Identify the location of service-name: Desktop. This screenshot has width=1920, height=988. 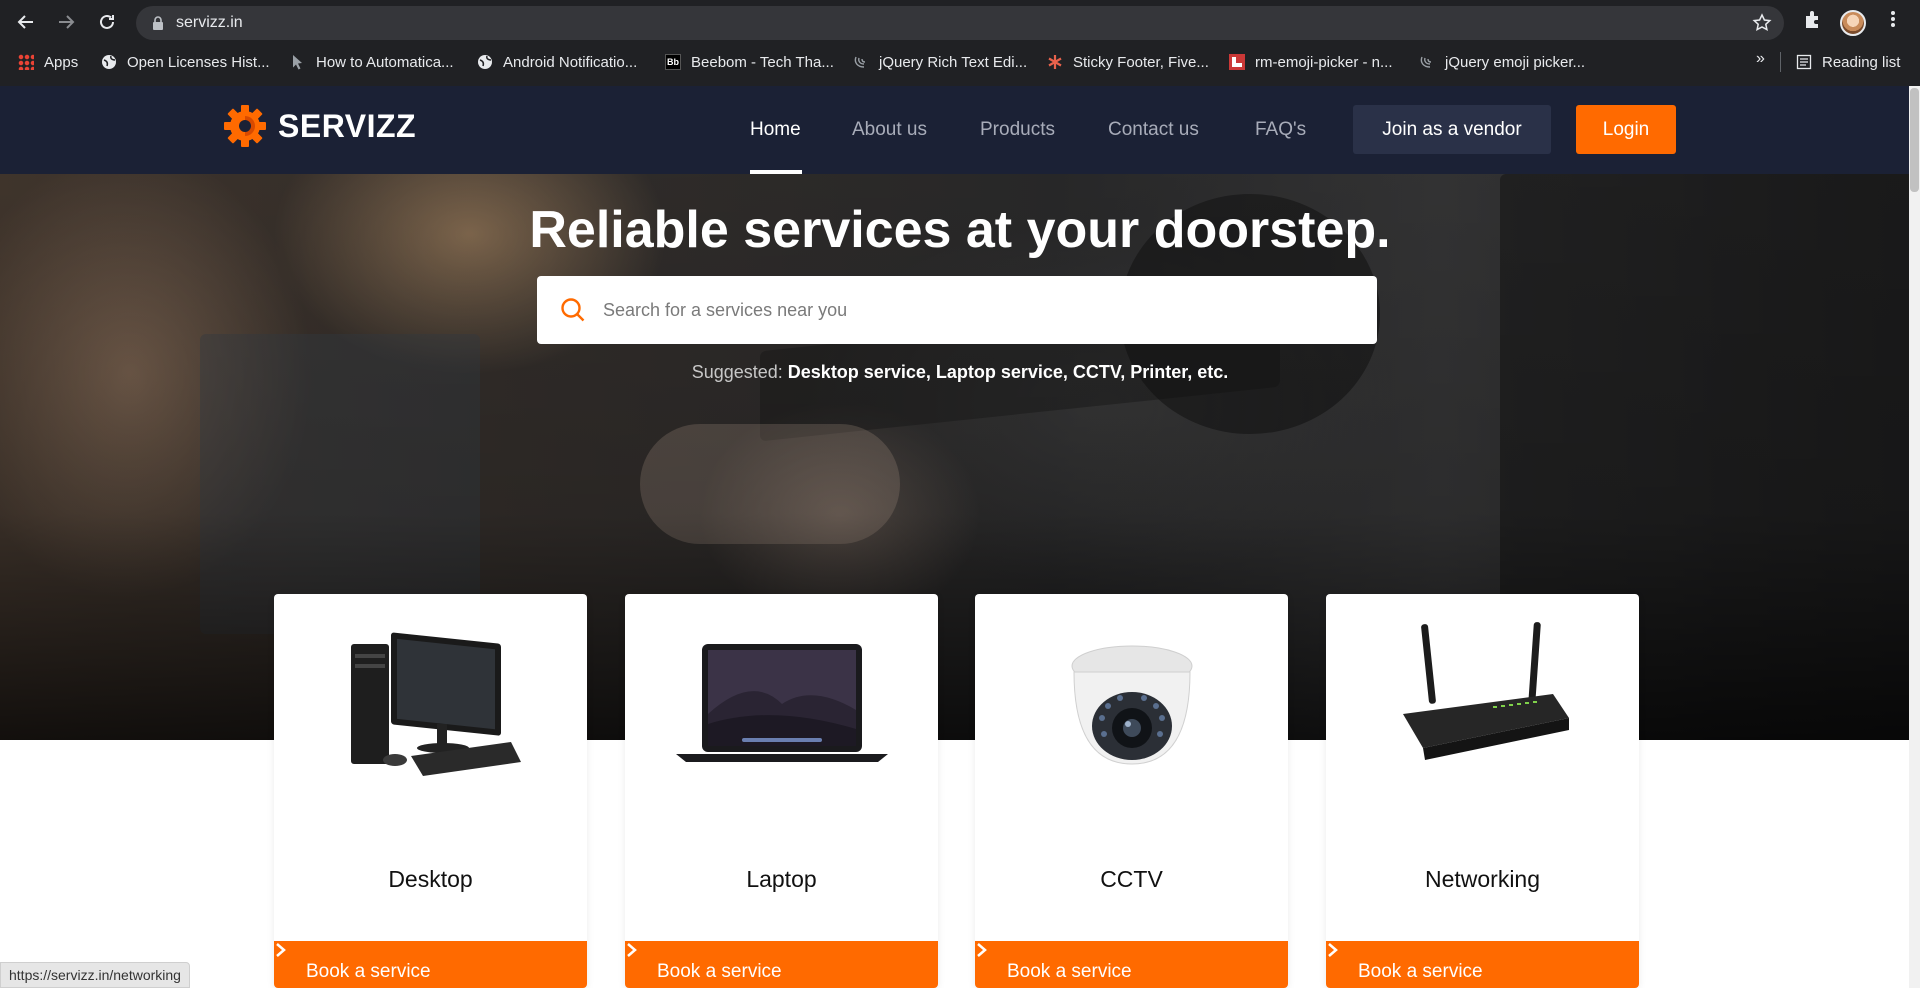
(430, 879).